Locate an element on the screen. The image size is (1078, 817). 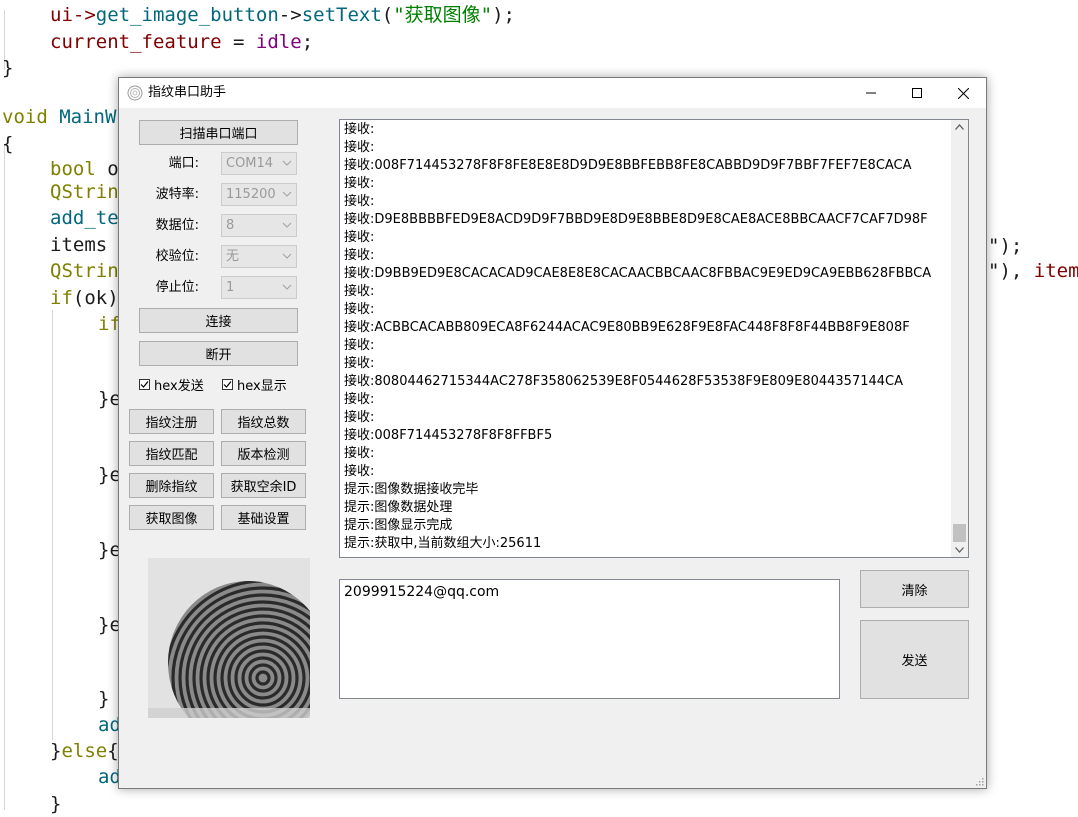
baud-select: 115200 is located at coordinates (259, 194).